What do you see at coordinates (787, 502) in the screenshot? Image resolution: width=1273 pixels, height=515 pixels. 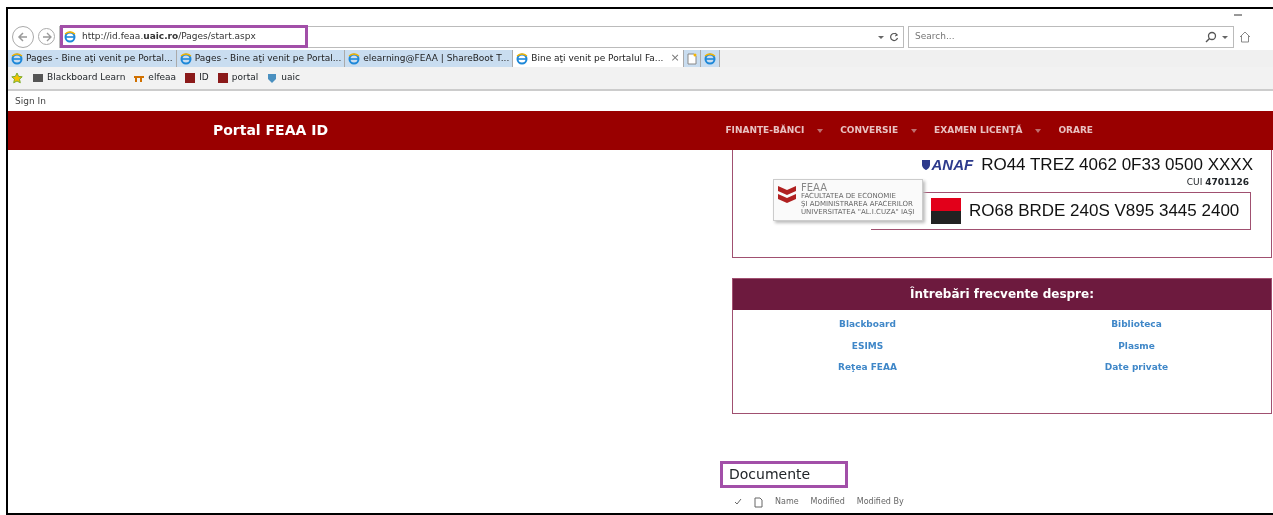 I see `column-header: Name` at bounding box center [787, 502].